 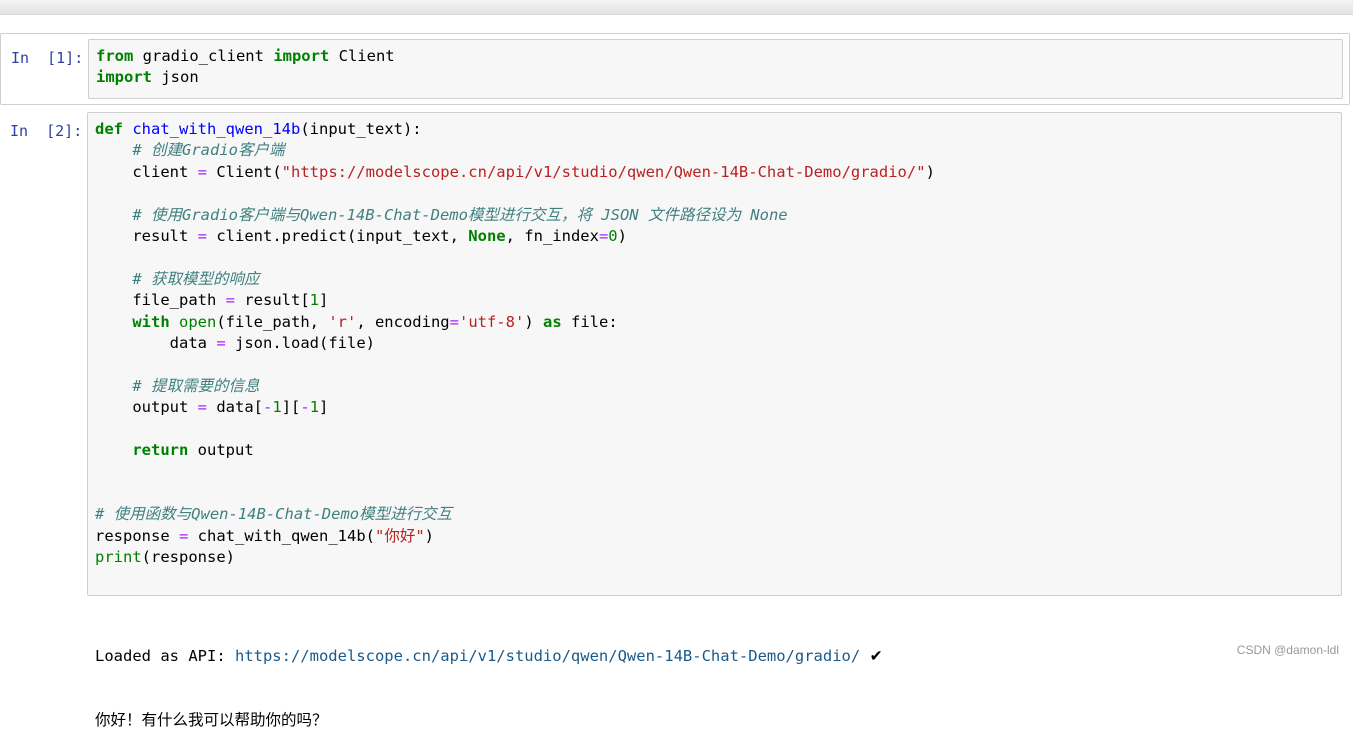 I want to click on code-line: return output, so click(x=193, y=450).